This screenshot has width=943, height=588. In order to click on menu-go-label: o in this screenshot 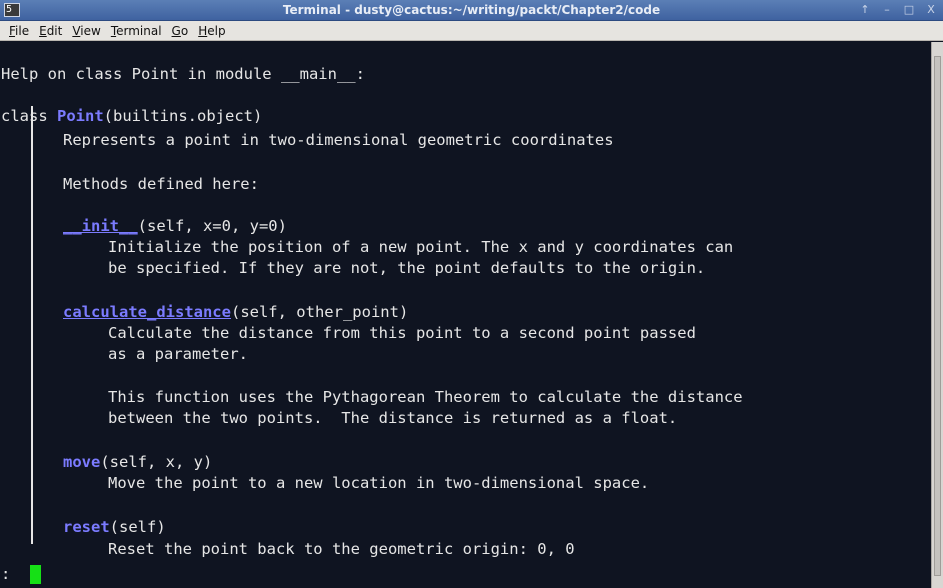, I will do `click(184, 30)`.